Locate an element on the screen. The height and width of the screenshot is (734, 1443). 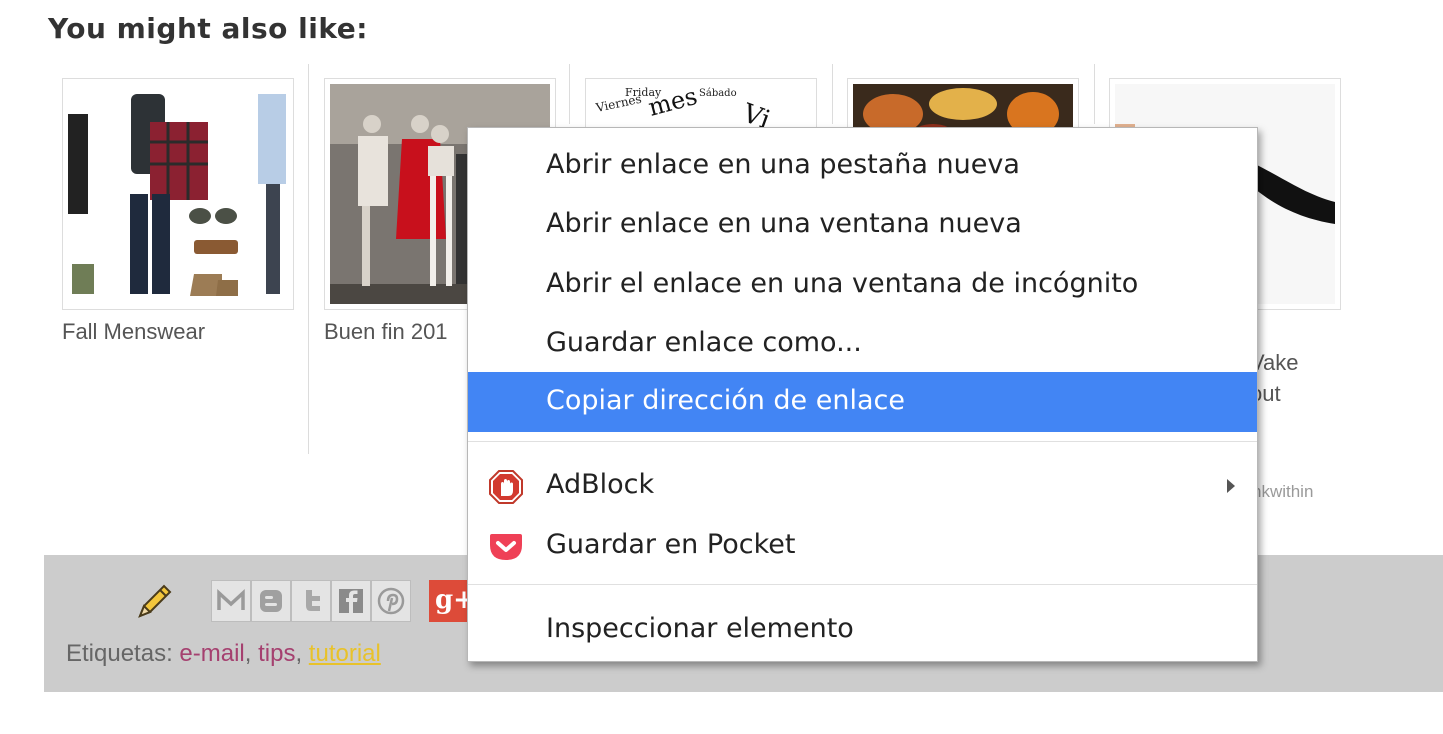
email-share-button is located at coordinates (231, 601).